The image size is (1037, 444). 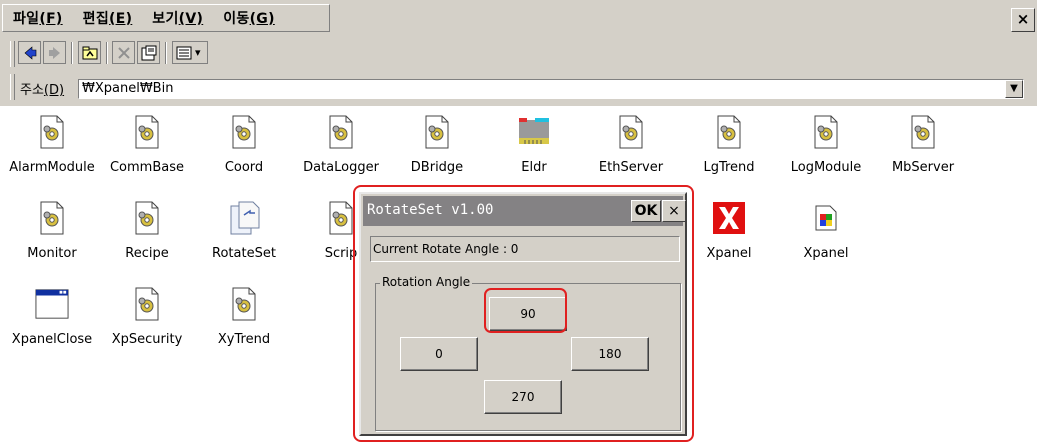 What do you see at coordinates (52, 253) in the screenshot?
I see `file-name: Monitor` at bounding box center [52, 253].